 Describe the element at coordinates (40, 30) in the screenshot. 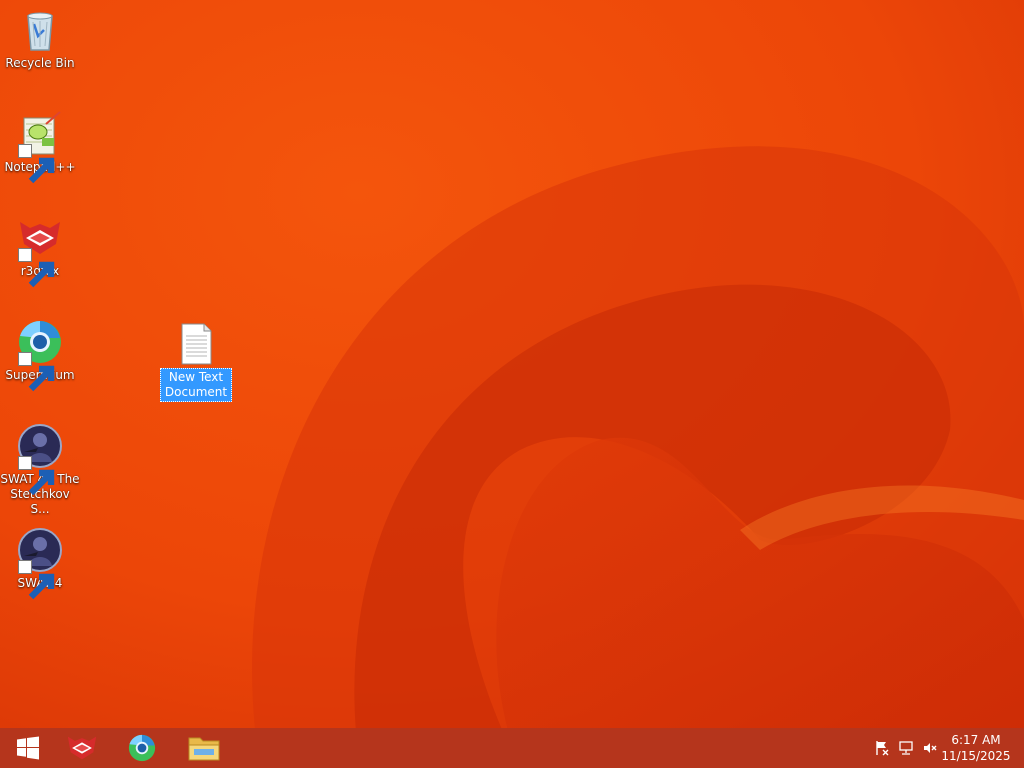

I see `recycle-bin-icon` at that location.